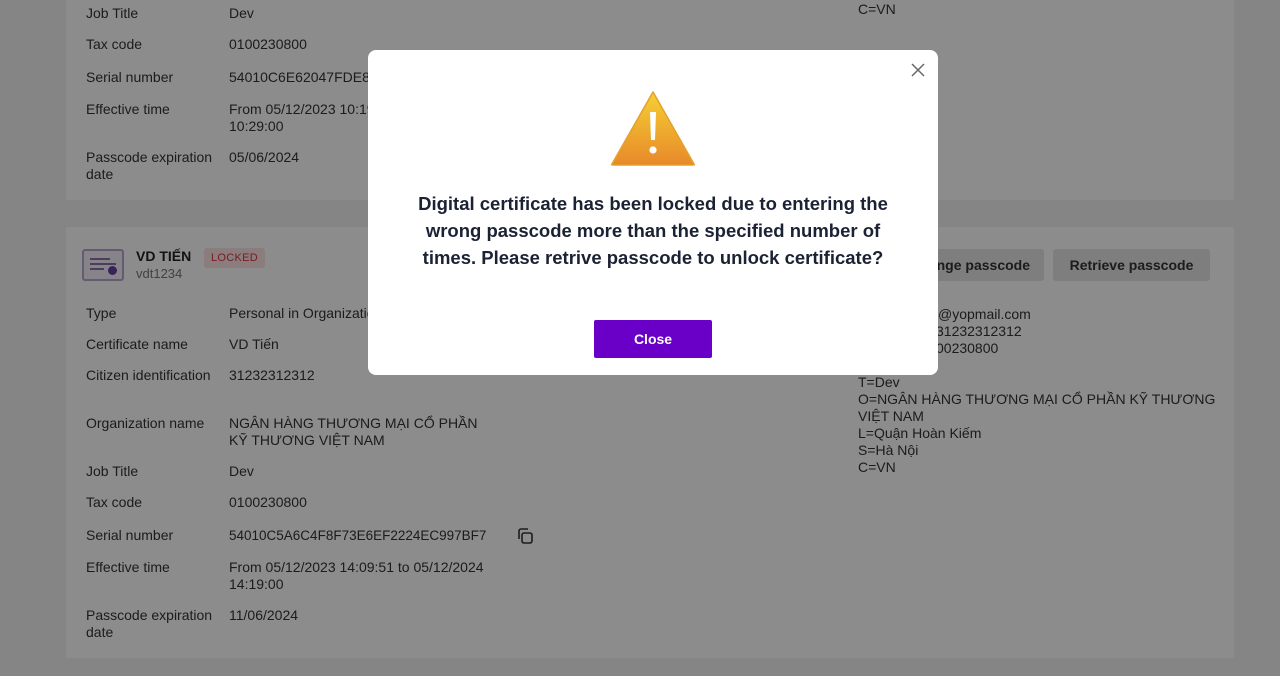 Image resolution: width=1280 pixels, height=676 pixels. What do you see at coordinates (918, 70) in the screenshot?
I see `close-icon` at bounding box center [918, 70].